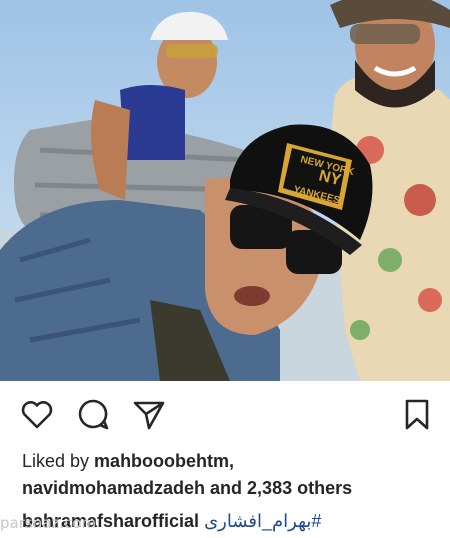 This screenshot has width=450, height=538. Describe the element at coordinates (37, 414) in the screenshot. I see `heart-icon` at that location.